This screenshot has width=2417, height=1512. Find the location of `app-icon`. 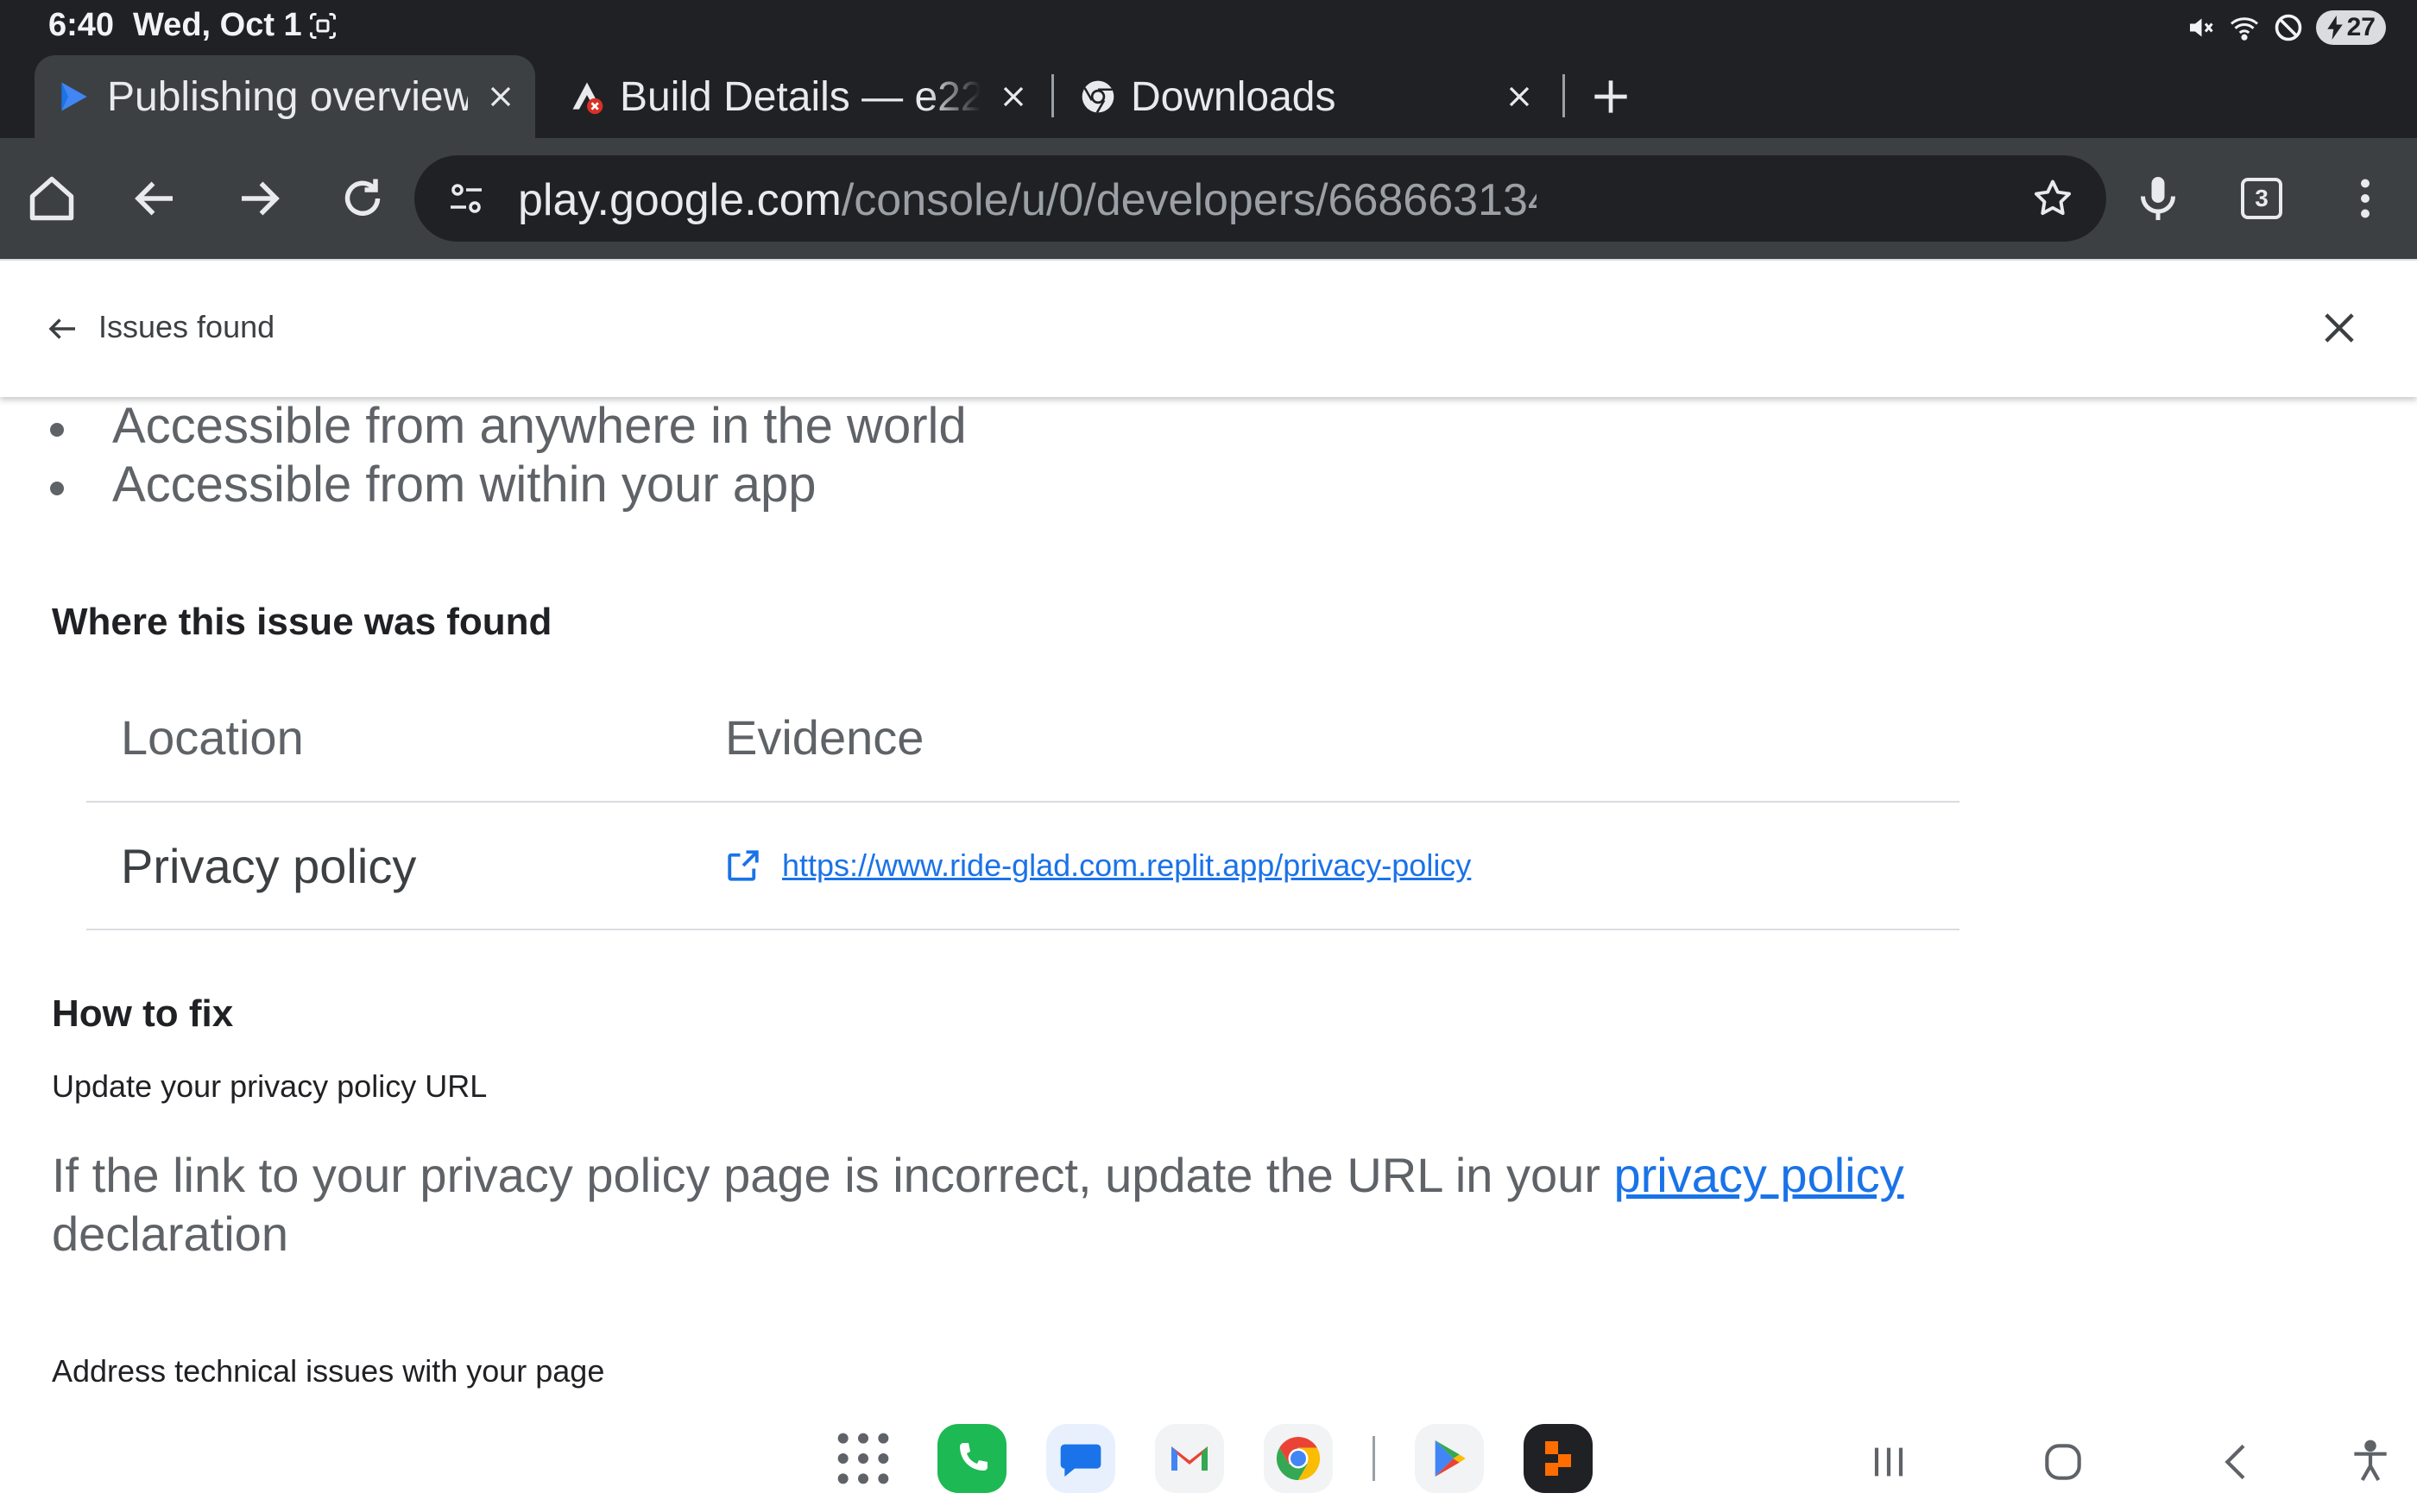

app-icon is located at coordinates (1558, 1458).